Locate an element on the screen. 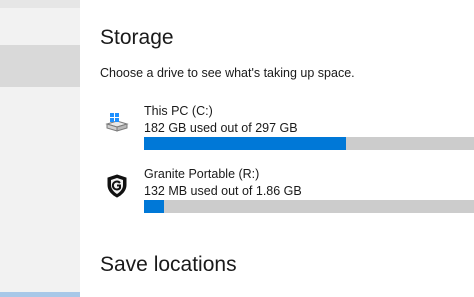  drive-item-c: This PC (C:) 182 GB used out of 297 GB is located at coordinates (287, 129).